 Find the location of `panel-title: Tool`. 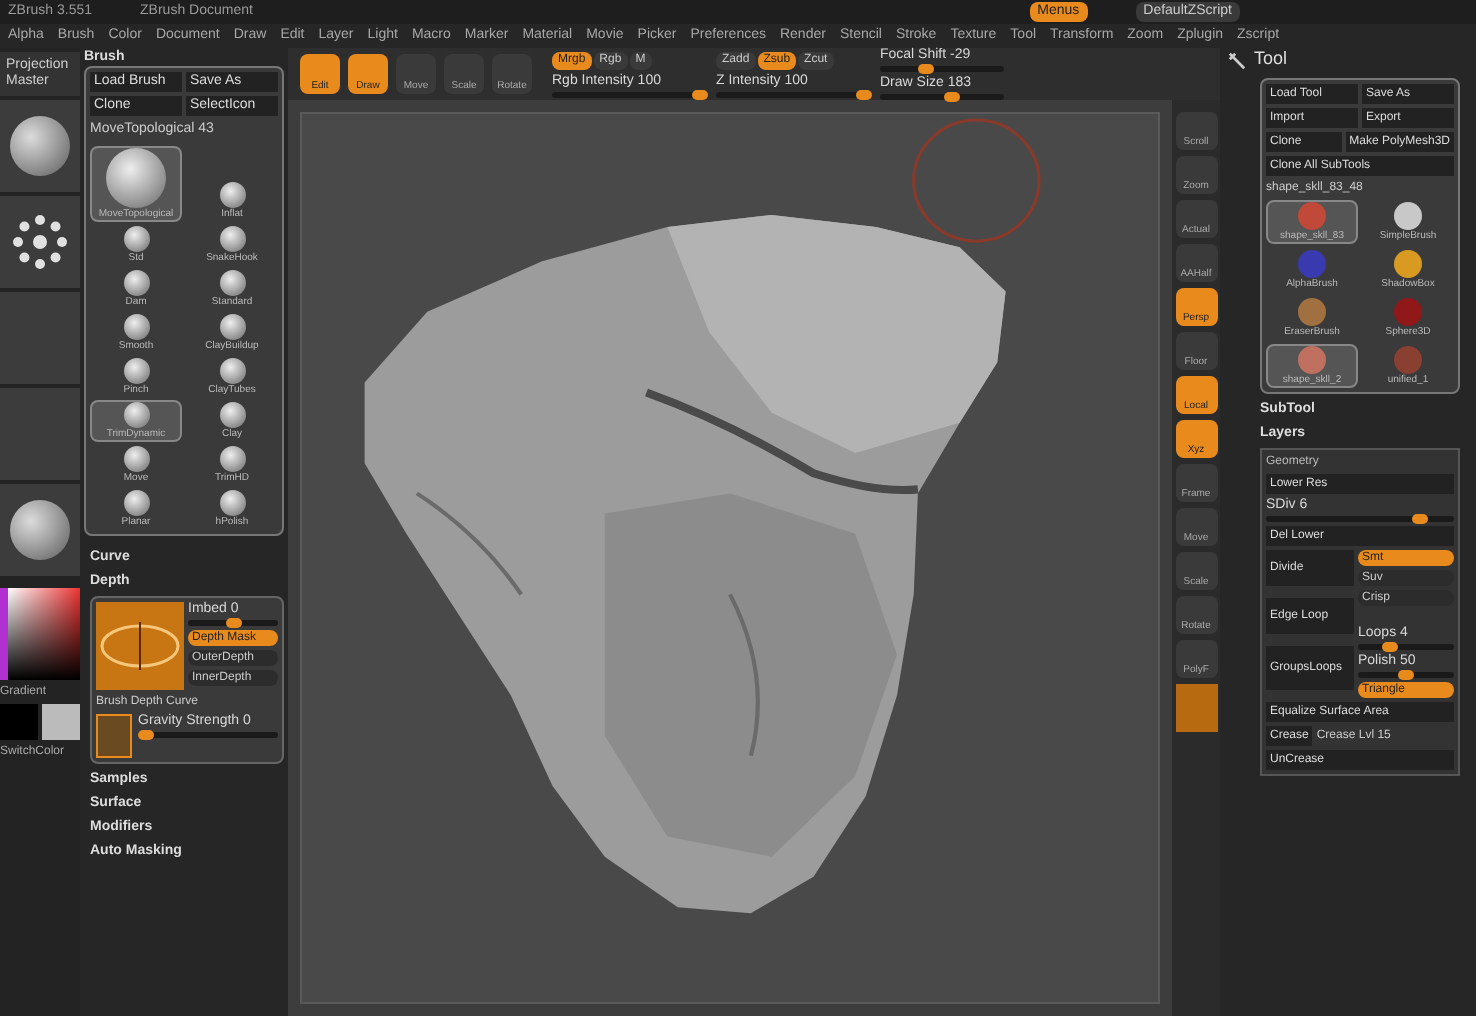

panel-title: Tool is located at coordinates (1271, 59).